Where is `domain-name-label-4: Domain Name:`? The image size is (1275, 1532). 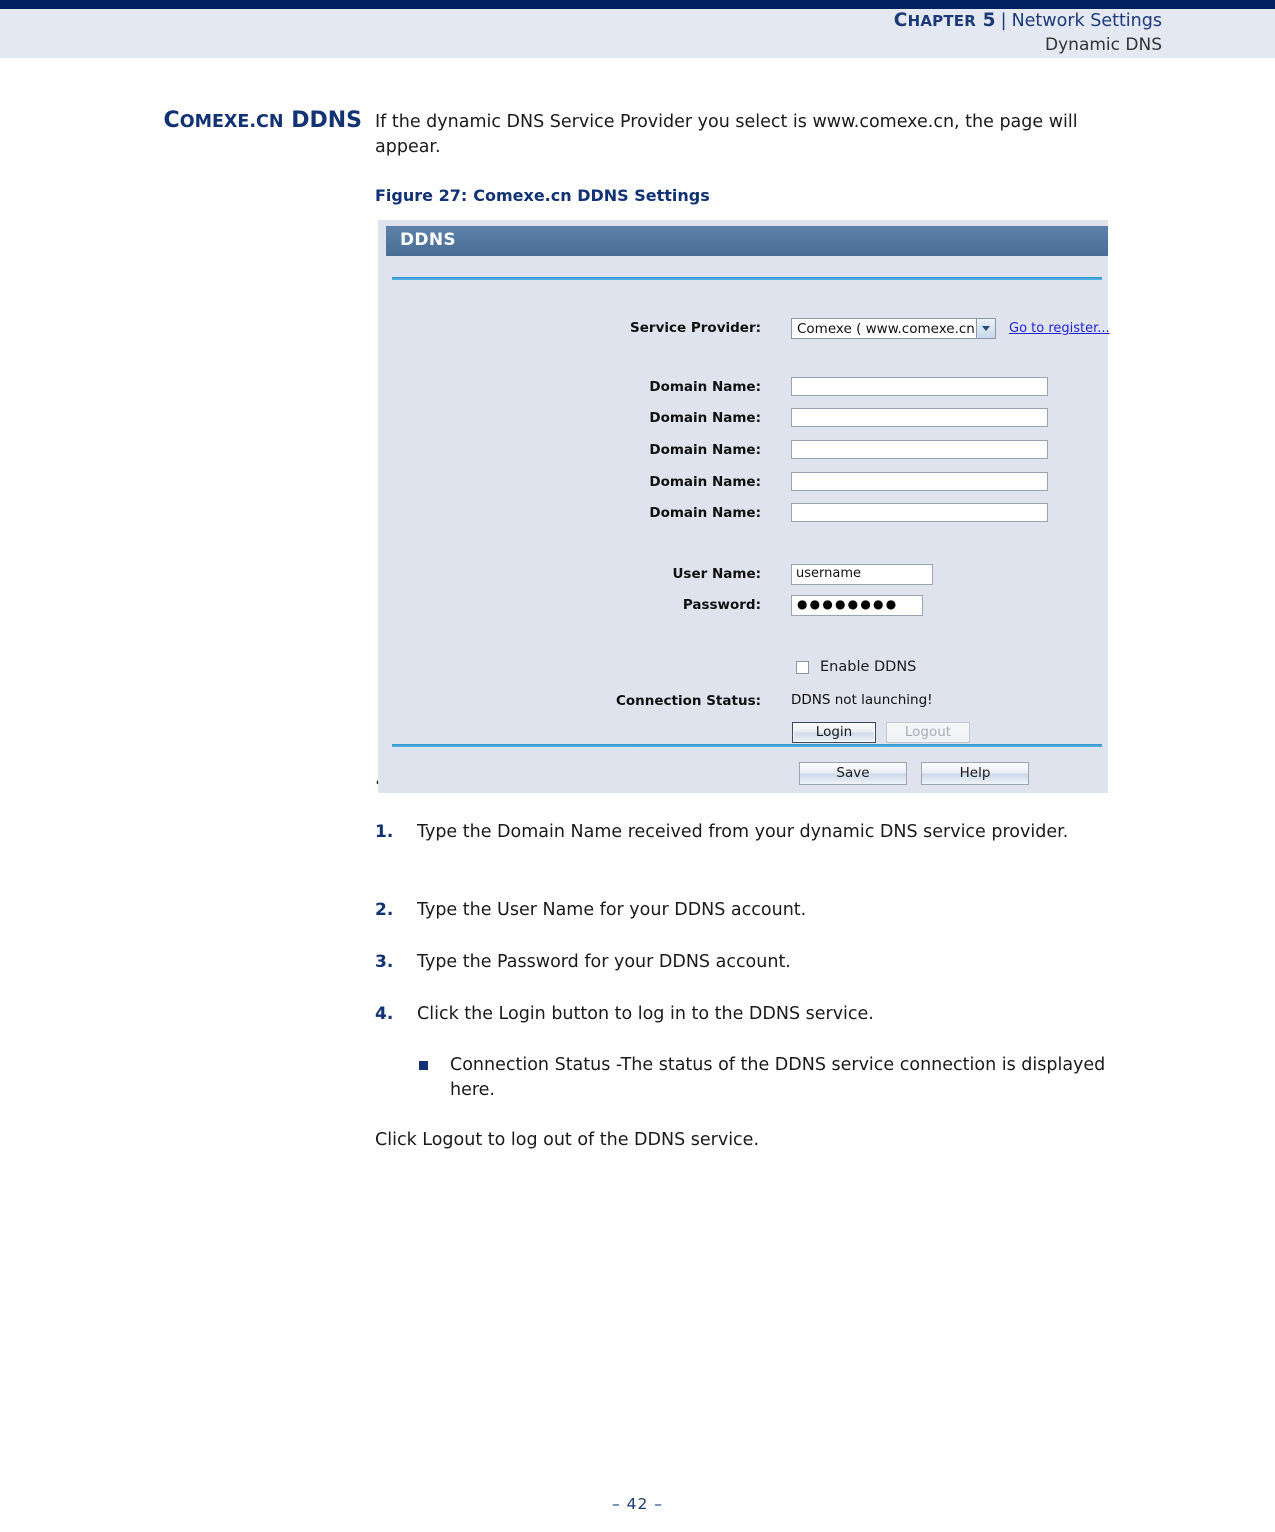
domain-name-label-4: Domain Name: is located at coordinates (705, 482).